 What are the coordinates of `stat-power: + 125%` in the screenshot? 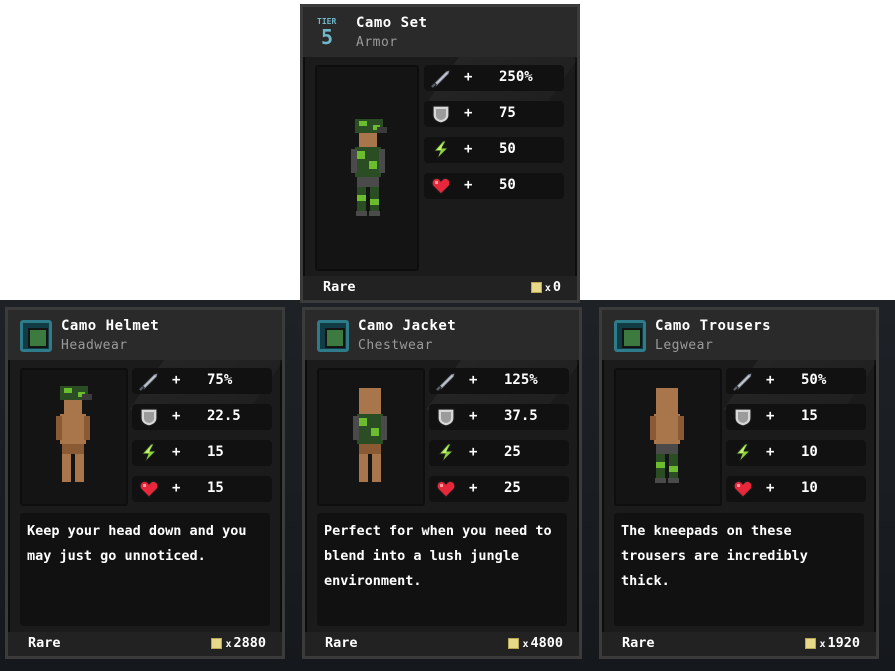 It's located at (499, 381).